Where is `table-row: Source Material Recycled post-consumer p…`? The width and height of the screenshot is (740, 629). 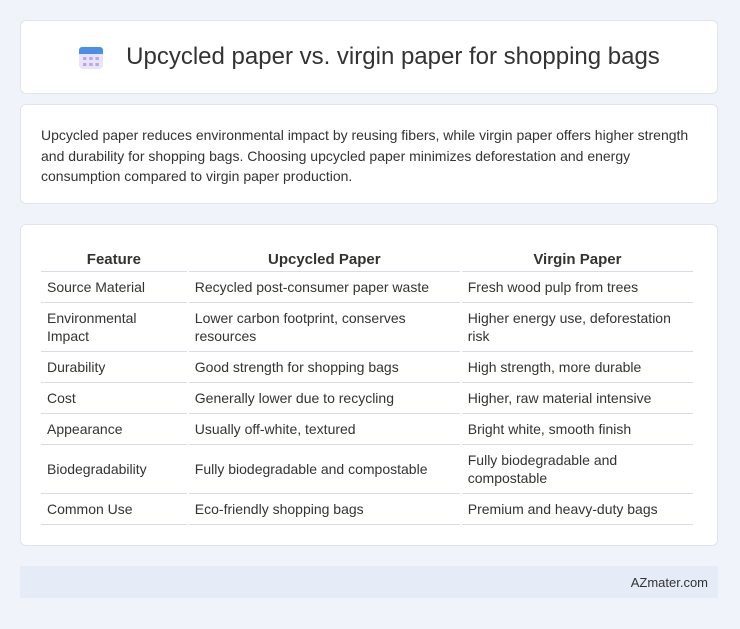
table-row: Source Material Recycled post-consumer p… is located at coordinates (367, 287).